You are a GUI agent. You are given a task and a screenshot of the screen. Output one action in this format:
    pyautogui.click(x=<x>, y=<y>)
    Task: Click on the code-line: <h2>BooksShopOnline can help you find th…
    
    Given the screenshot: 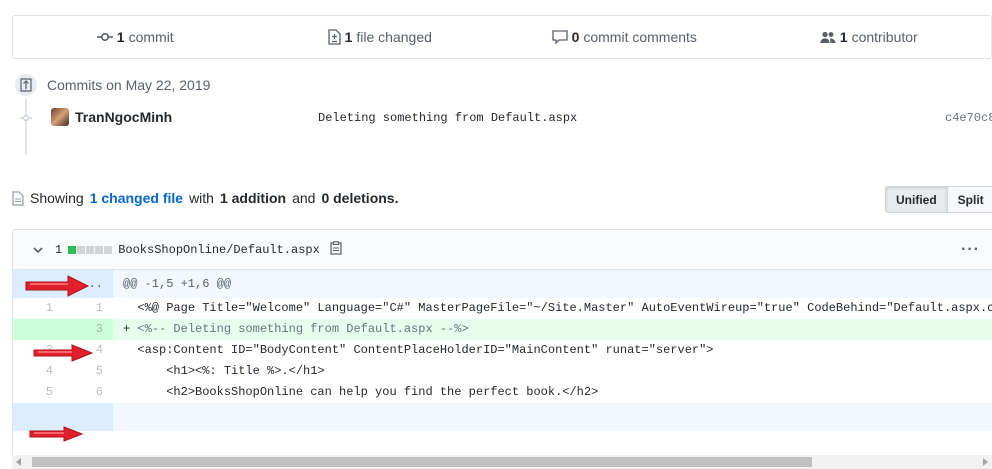 What is the action you would take?
    pyautogui.click(x=552, y=392)
    